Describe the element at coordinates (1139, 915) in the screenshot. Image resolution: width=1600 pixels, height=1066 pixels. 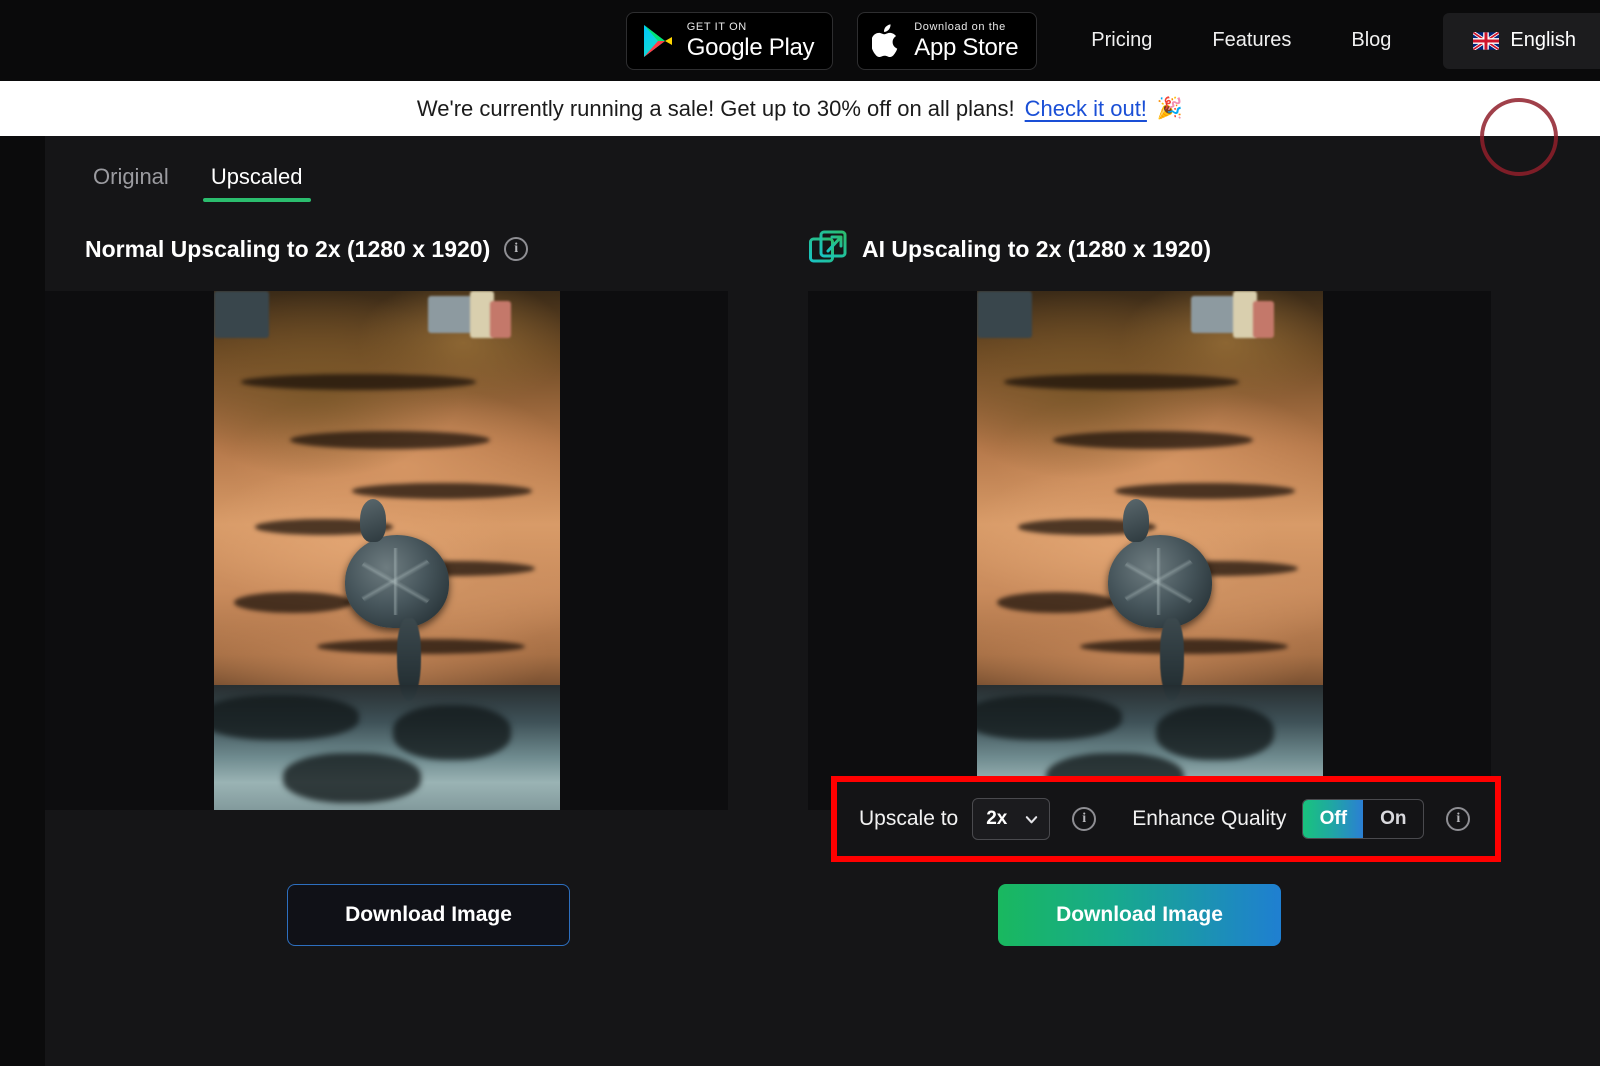
I see `download-image-button-ai: Download Image` at that location.